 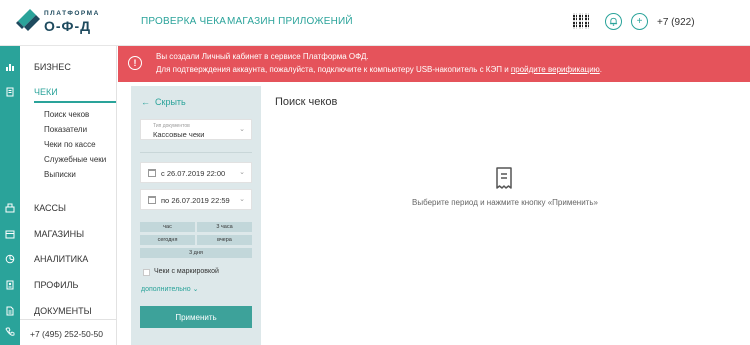 I want to click on sidebar-item-business: БИЗНЕС, so click(x=58, y=68).